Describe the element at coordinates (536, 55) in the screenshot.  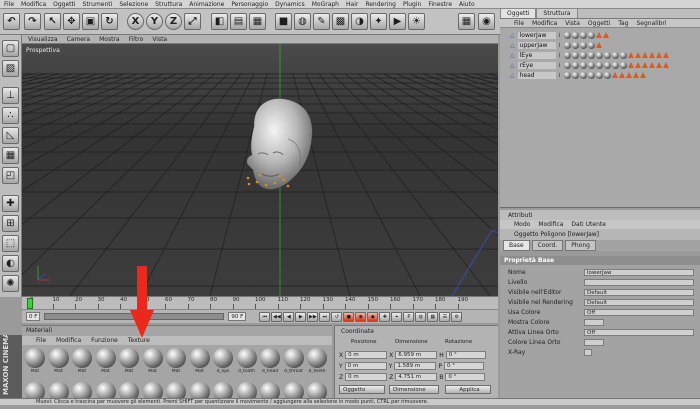
I see `object-name: lEye` at that location.